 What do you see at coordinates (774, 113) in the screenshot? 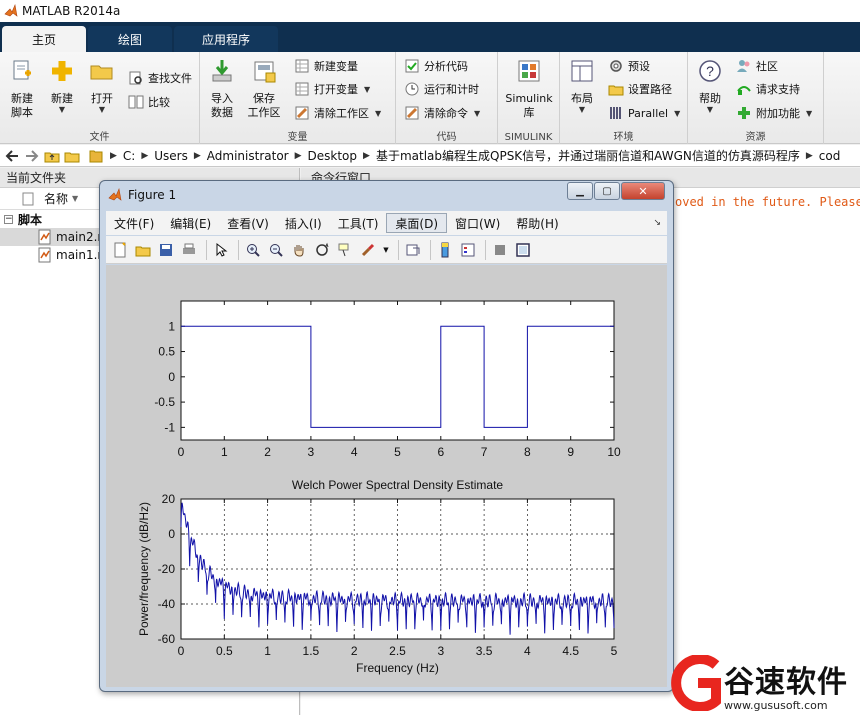
I see `add-ons-button: 附加功能 ▼` at bounding box center [774, 113].